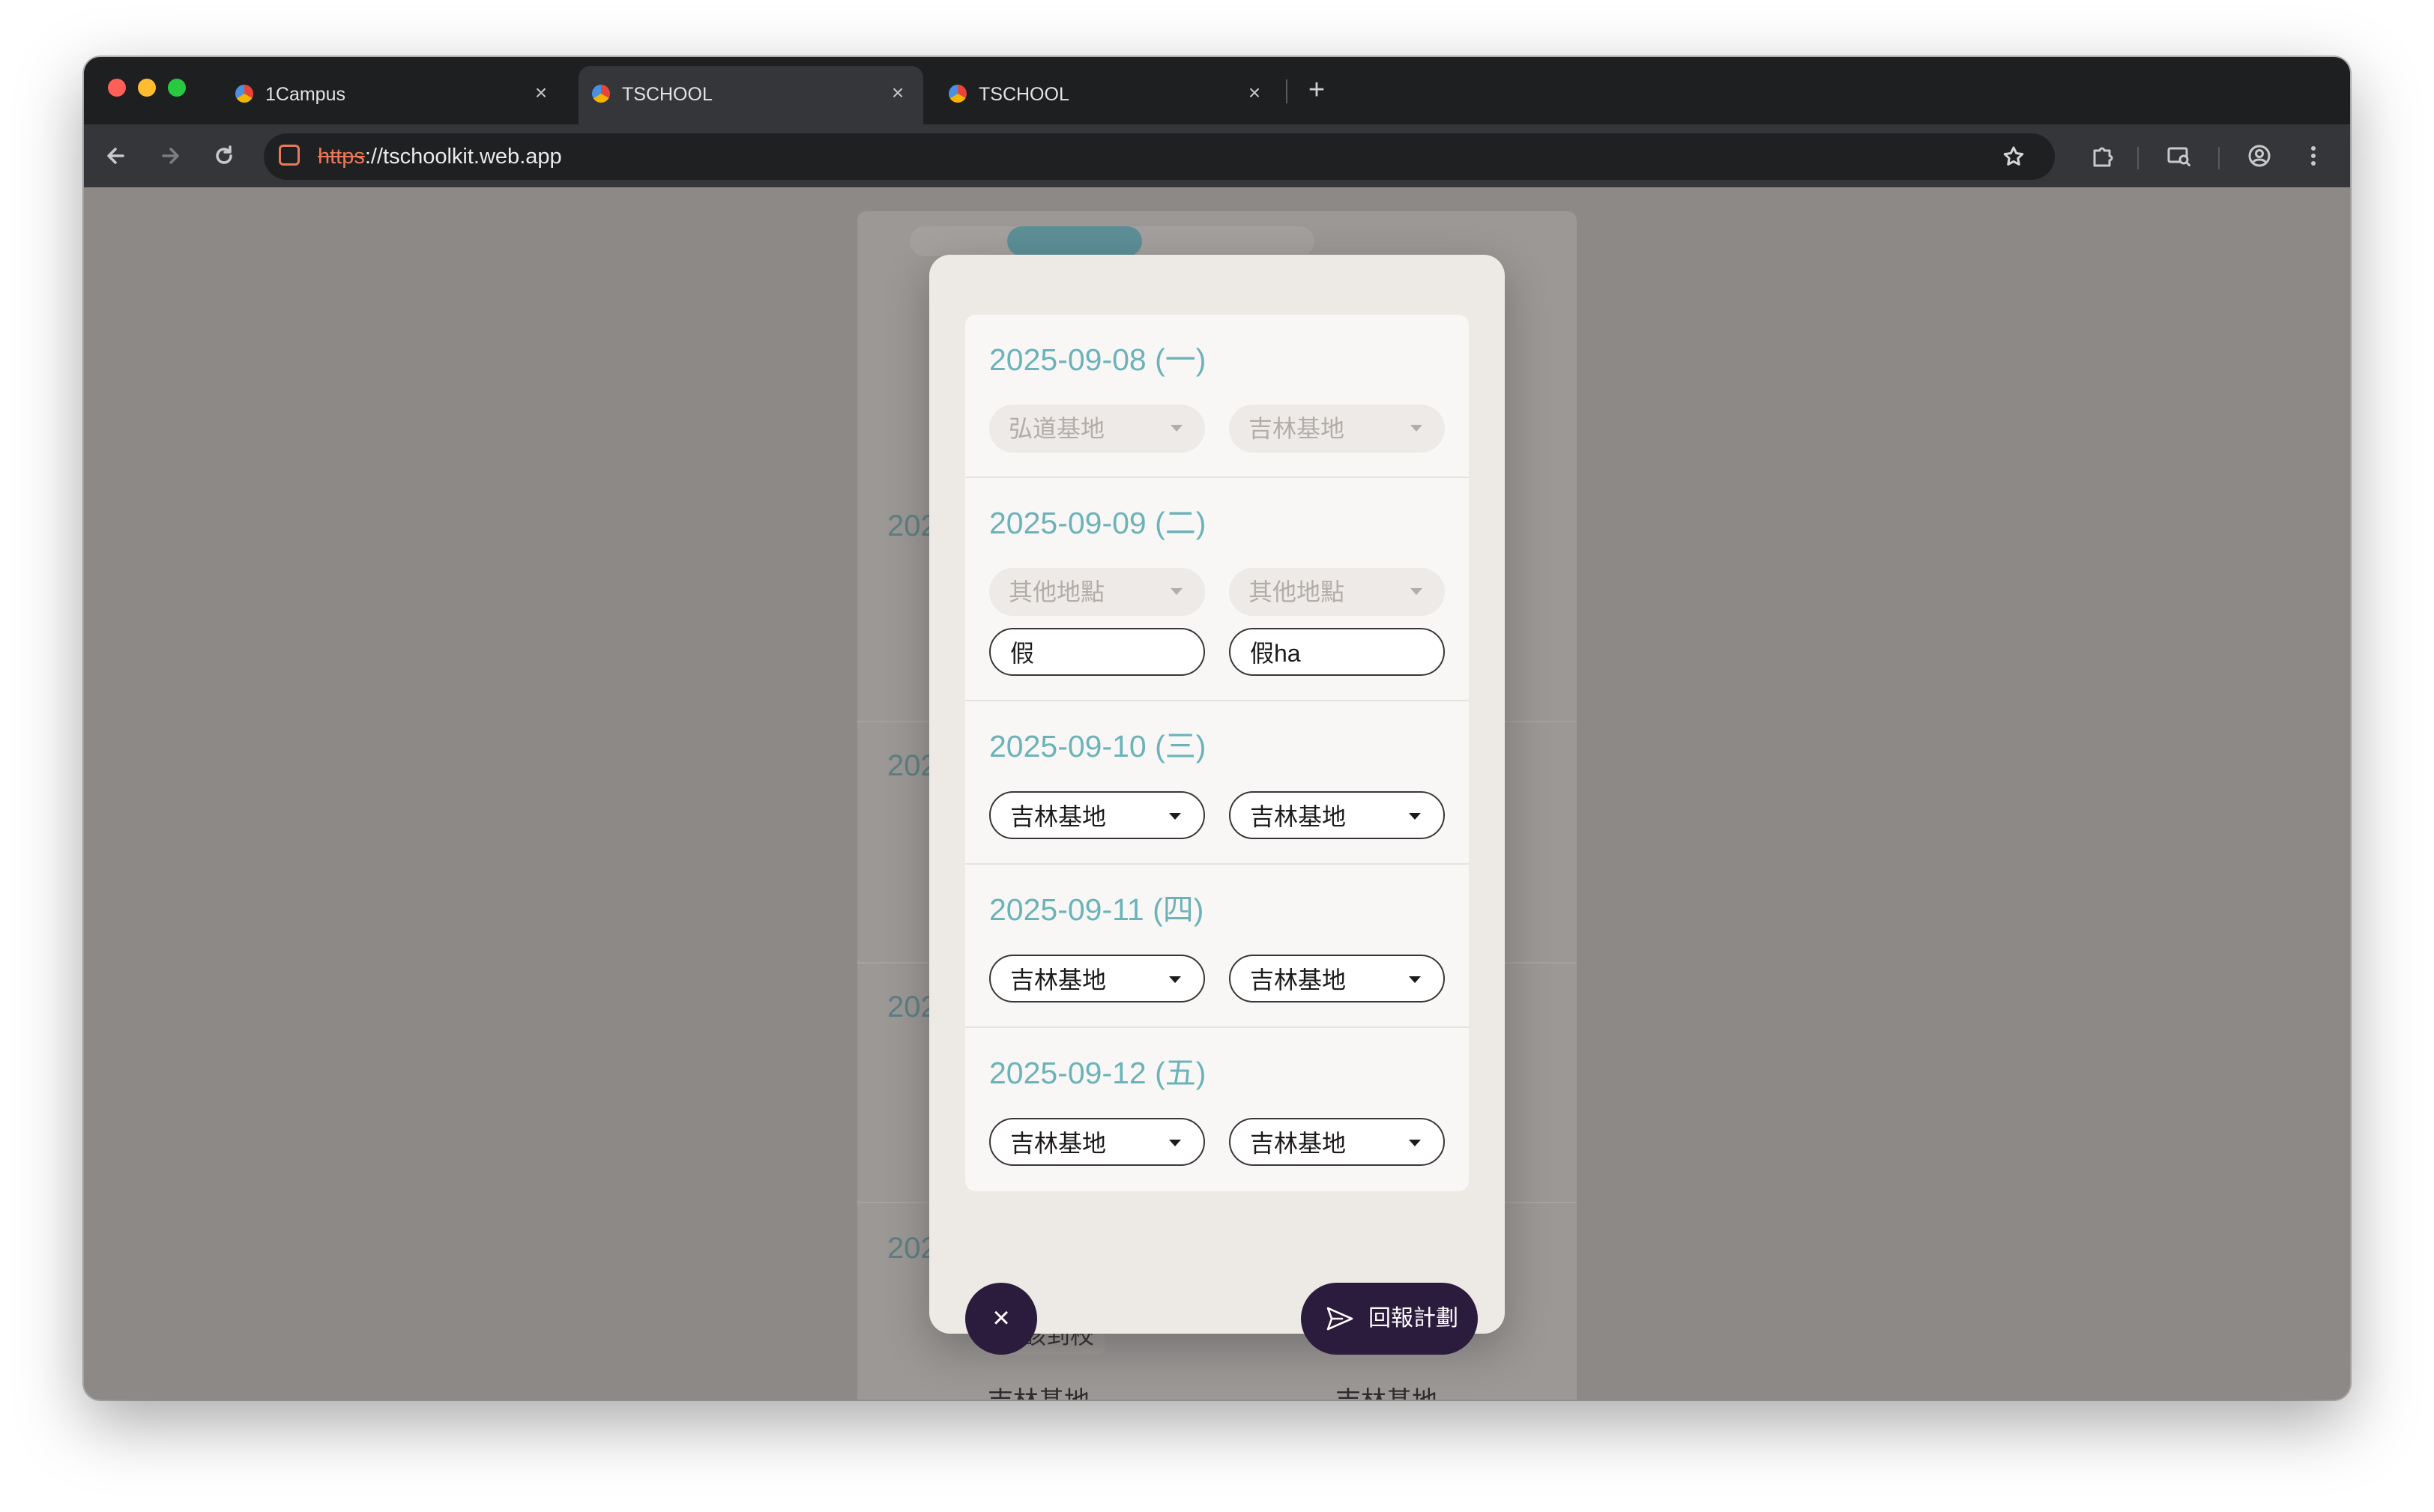 The image size is (2434, 1512). What do you see at coordinates (2178, 156) in the screenshot?
I see `cast-search-icon` at bounding box center [2178, 156].